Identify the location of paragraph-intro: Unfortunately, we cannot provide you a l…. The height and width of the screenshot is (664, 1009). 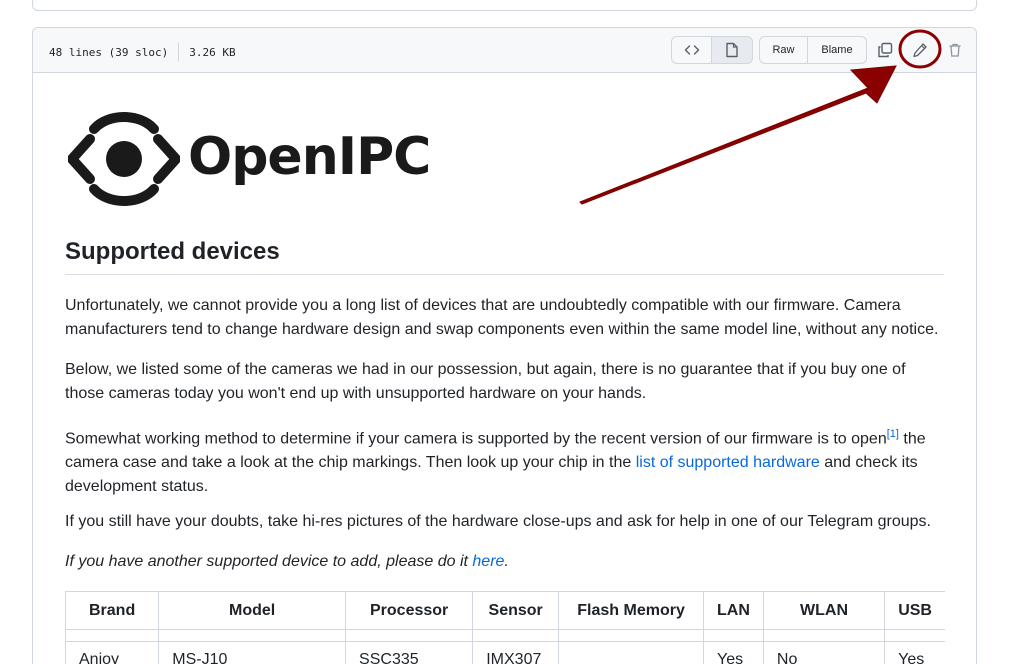
(502, 317).